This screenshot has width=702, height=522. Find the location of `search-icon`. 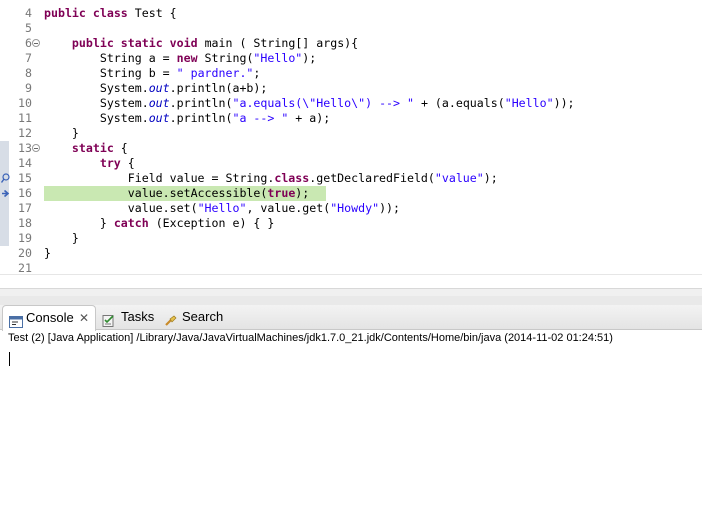

search-icon is located at coordinates (171, 318).